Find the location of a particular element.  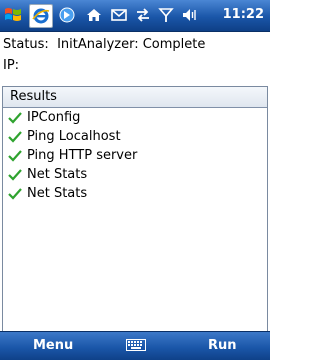

status-value: InitAnalyzer: Complete is located at coordinates (131, 44).